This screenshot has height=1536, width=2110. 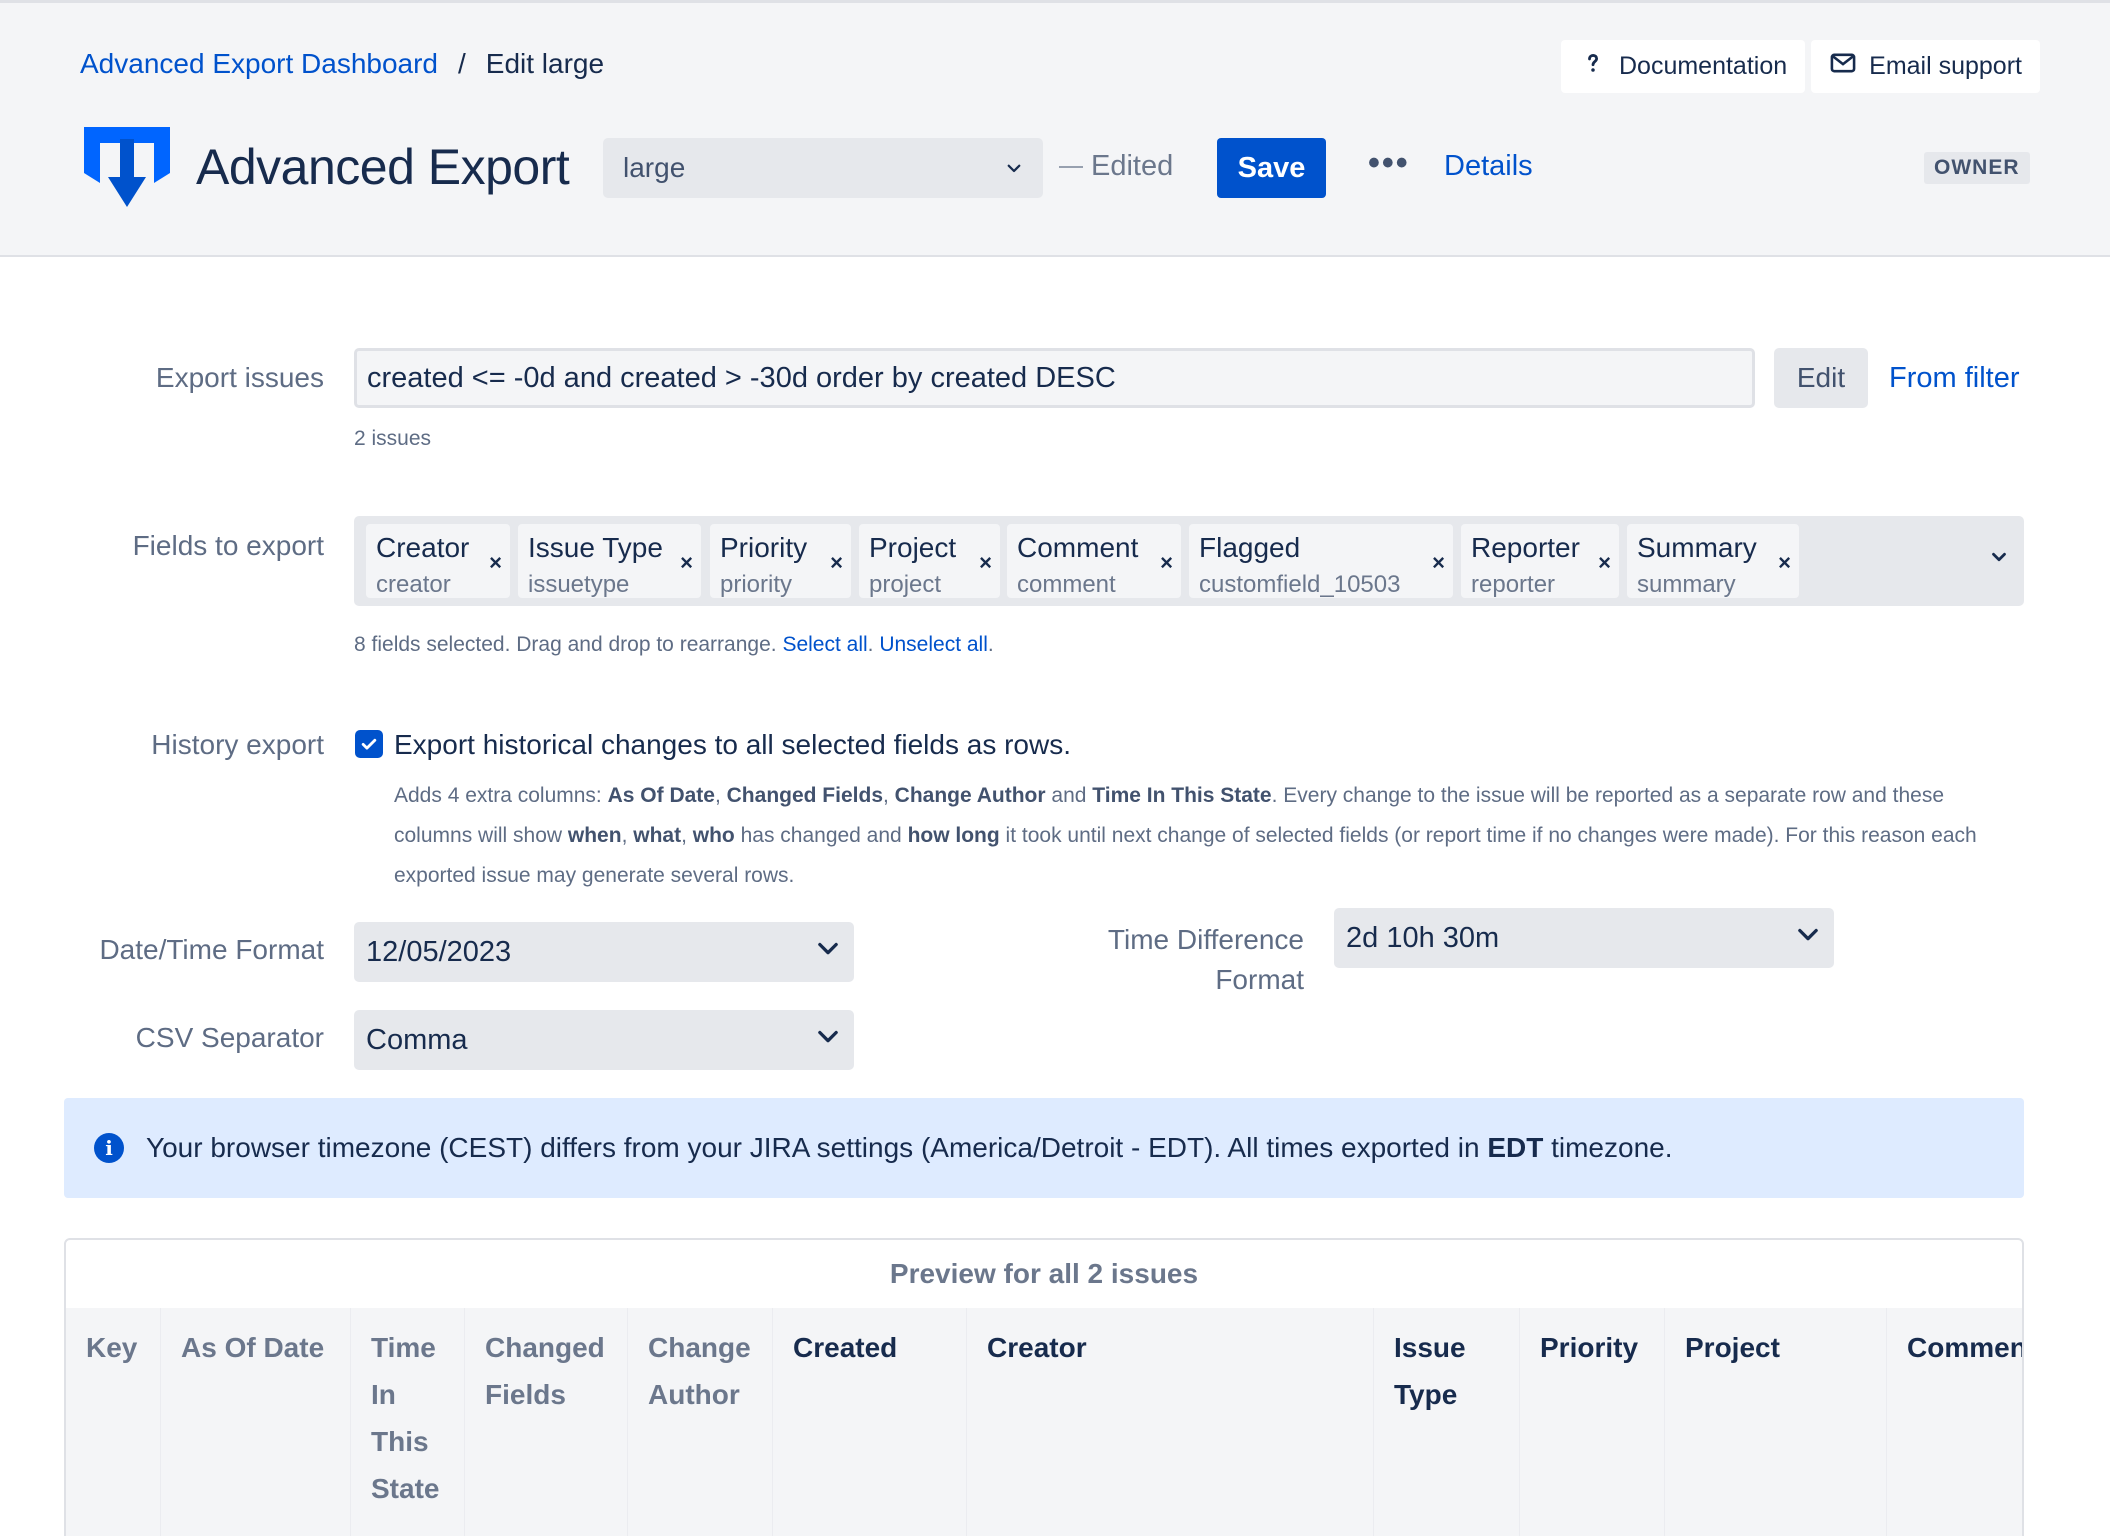 I want to click on field-chip-name: Creator, so click(x=423, y=547).